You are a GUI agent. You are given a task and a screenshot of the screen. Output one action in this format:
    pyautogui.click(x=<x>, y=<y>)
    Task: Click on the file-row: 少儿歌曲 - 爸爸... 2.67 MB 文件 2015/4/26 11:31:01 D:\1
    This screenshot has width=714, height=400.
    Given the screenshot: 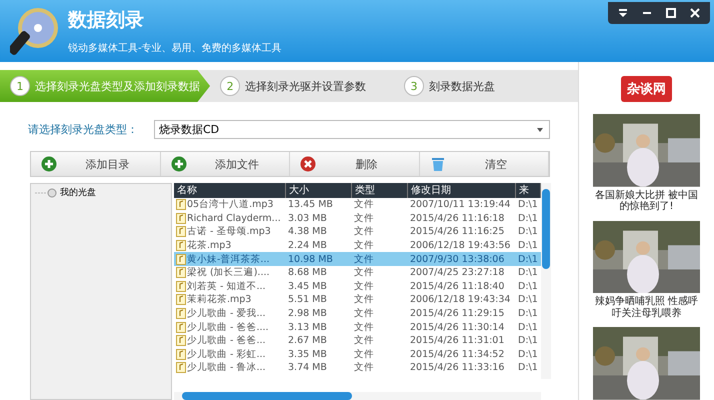 What is the action you would take?
    pyautogui.click(x=357, y=341)
    